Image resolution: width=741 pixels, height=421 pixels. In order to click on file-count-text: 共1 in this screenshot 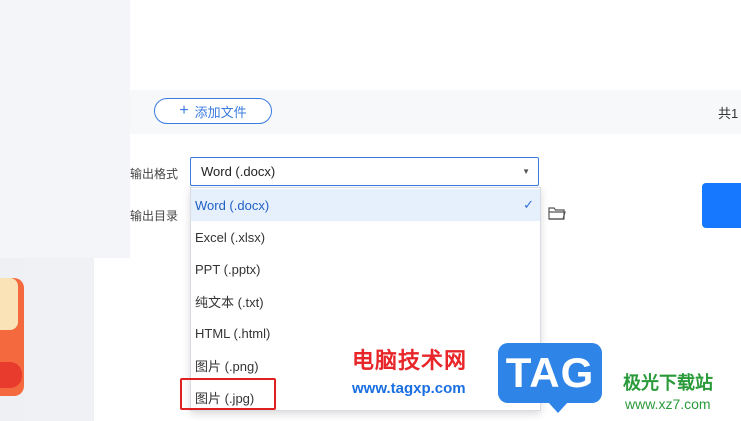, I will do `click(728, 113)`.